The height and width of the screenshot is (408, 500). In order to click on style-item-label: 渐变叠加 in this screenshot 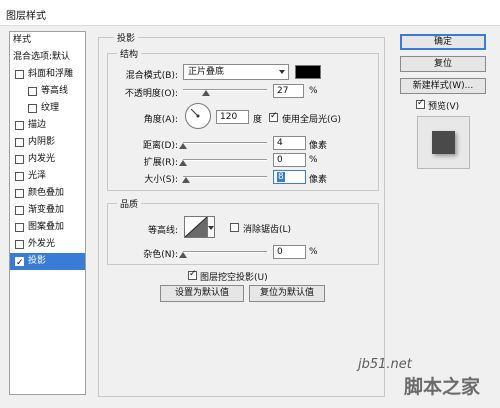, I will do `click(46, 210)`.